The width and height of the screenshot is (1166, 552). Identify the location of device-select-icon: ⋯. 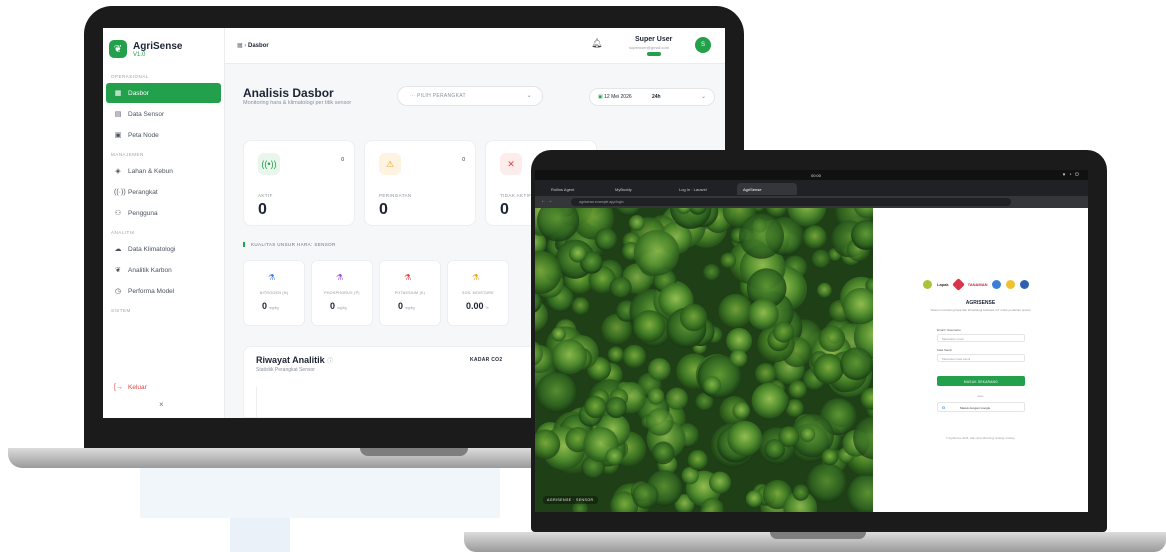
(413, 96).